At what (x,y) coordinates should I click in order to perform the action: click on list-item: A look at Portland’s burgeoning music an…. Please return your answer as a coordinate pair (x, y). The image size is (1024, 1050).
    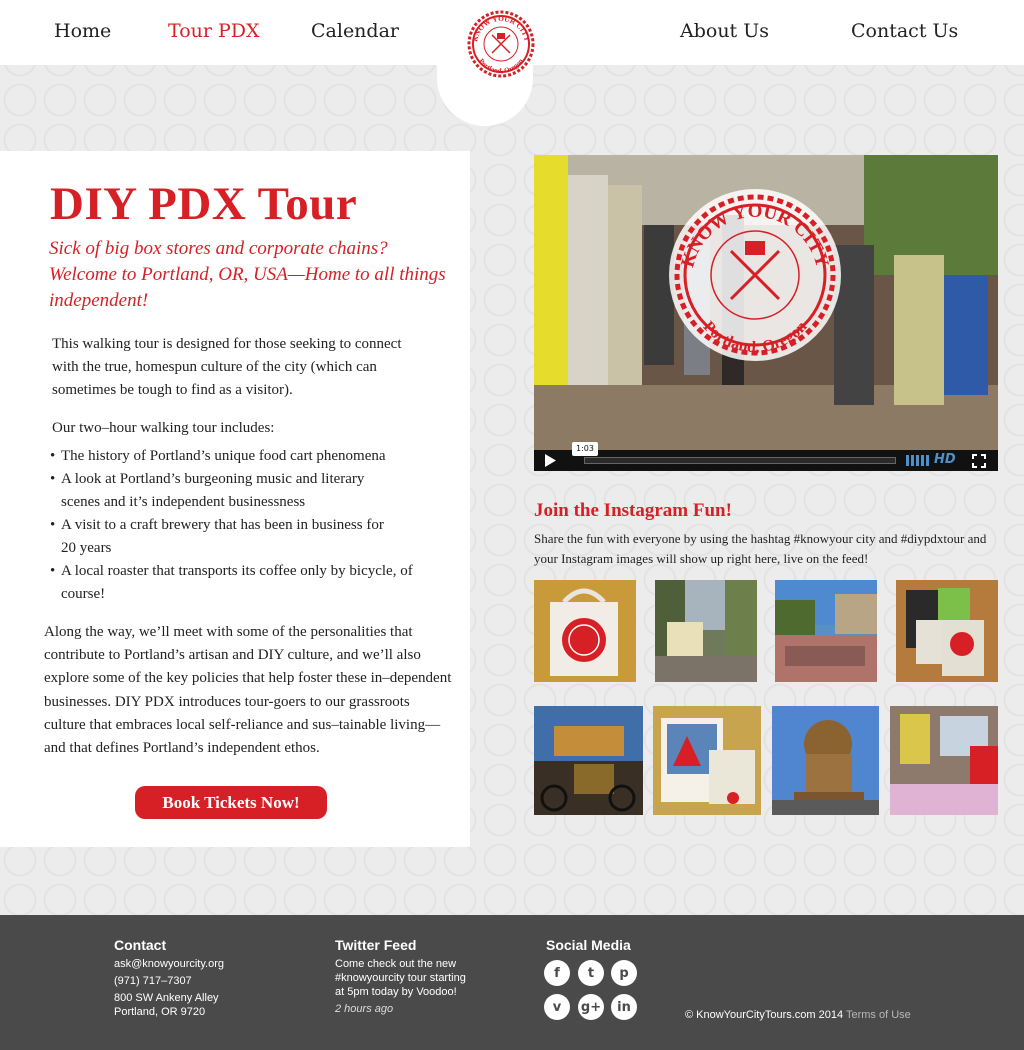
    Looking at the image, I should click on (220, 491).